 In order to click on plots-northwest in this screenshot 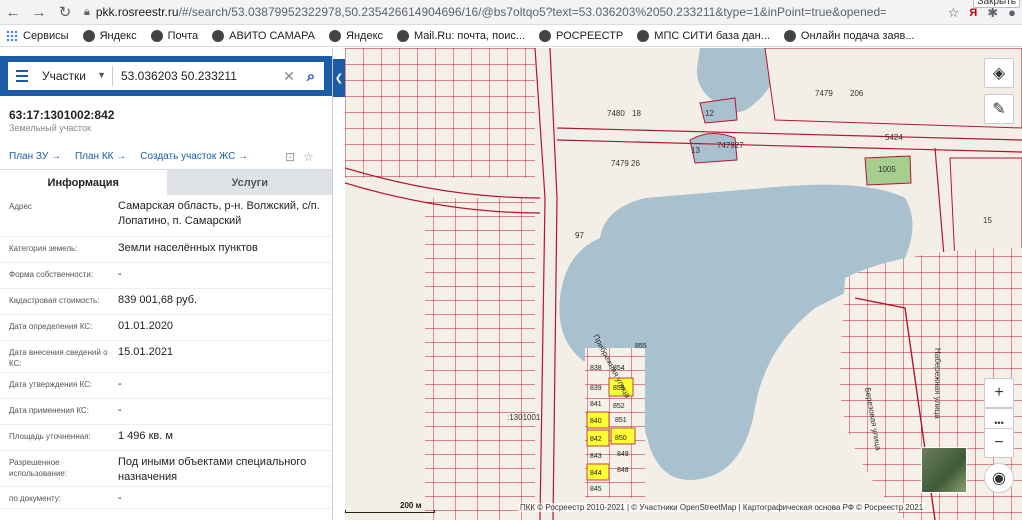, I will do `click(440, 113)`.